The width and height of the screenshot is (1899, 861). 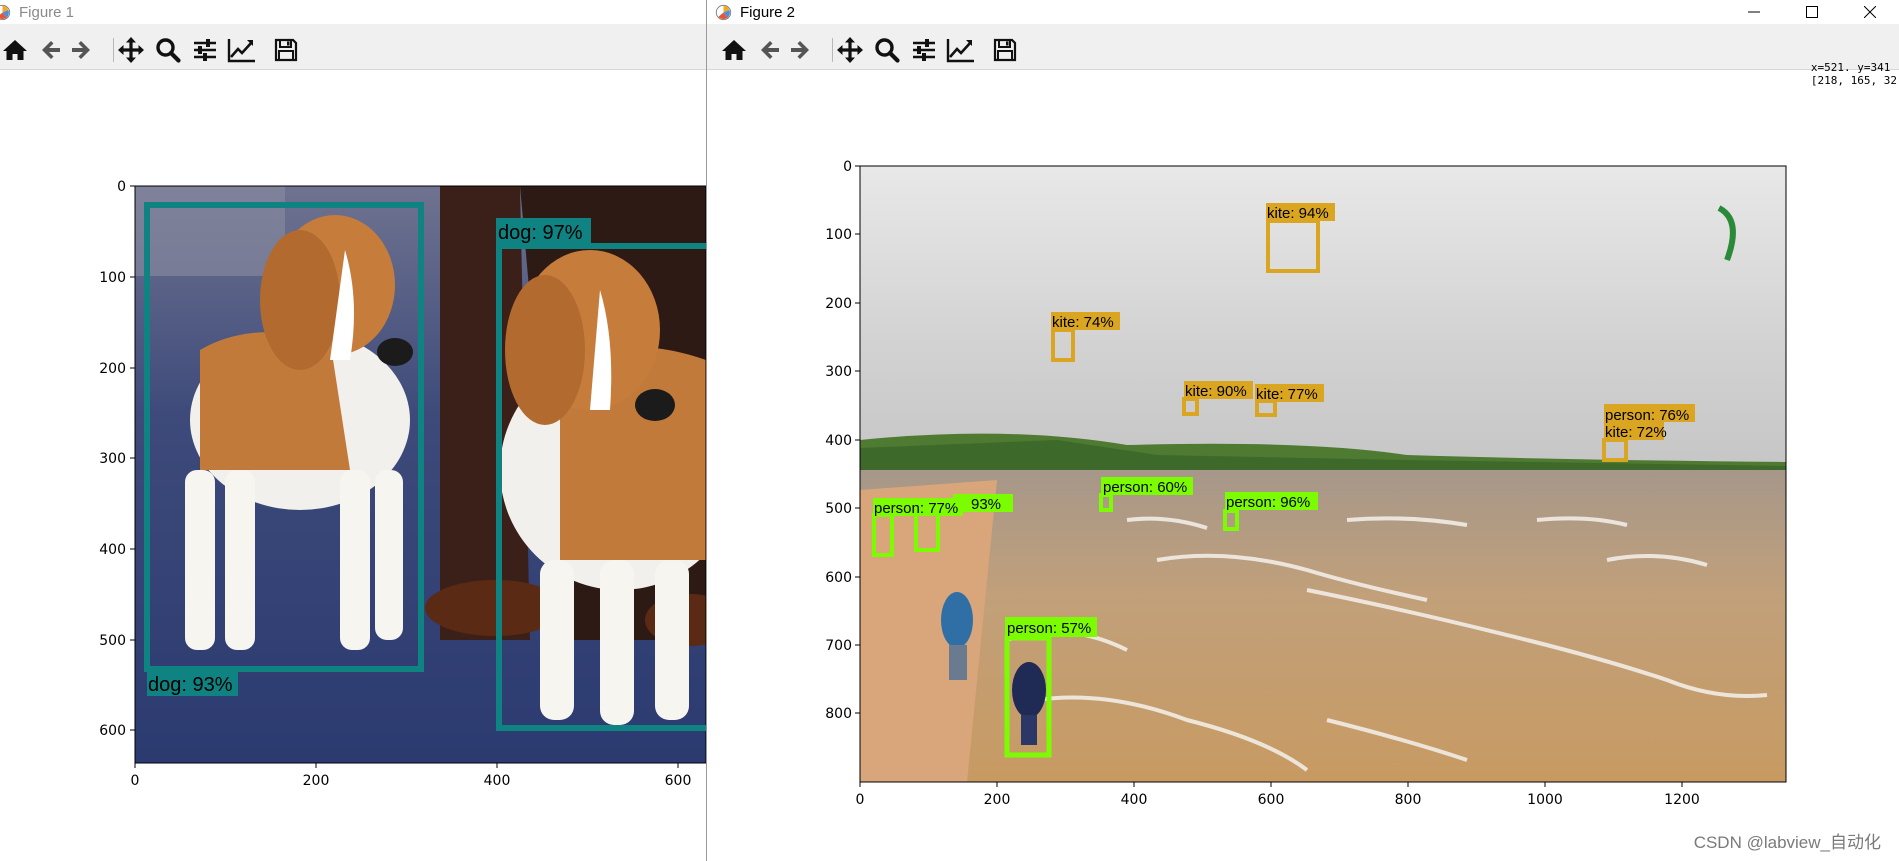 I want to click on detection-person-76: person: 76%, so click(x=1649, y=414).